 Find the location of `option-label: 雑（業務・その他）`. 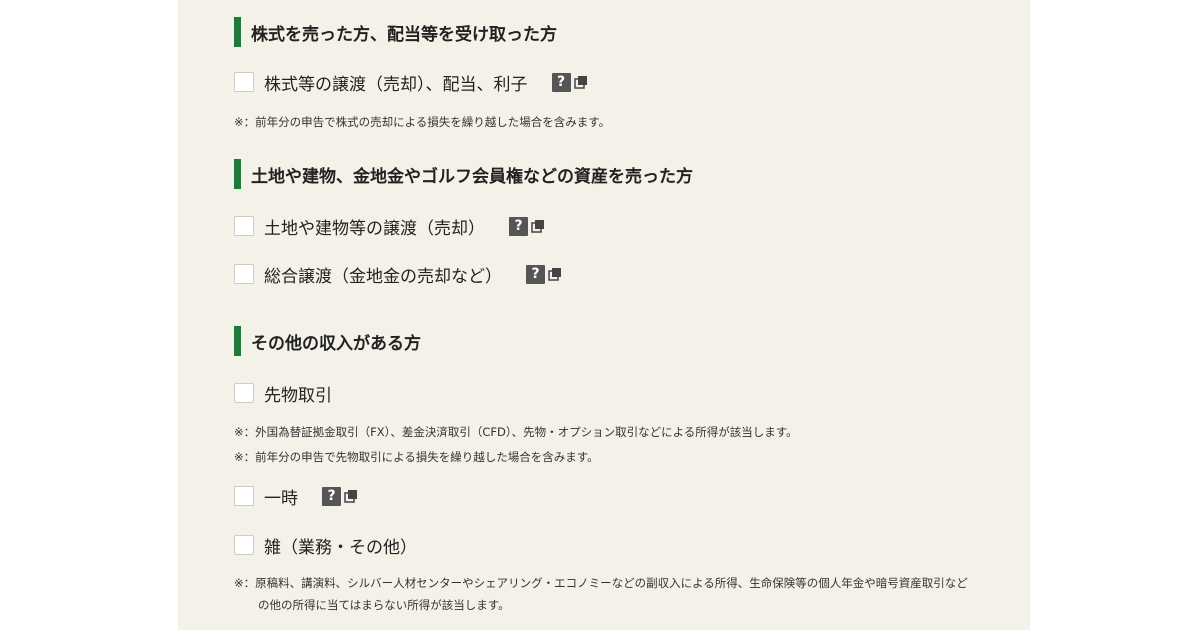

option-label: 雑（業務・その他） is located at coordinates (340, 547).